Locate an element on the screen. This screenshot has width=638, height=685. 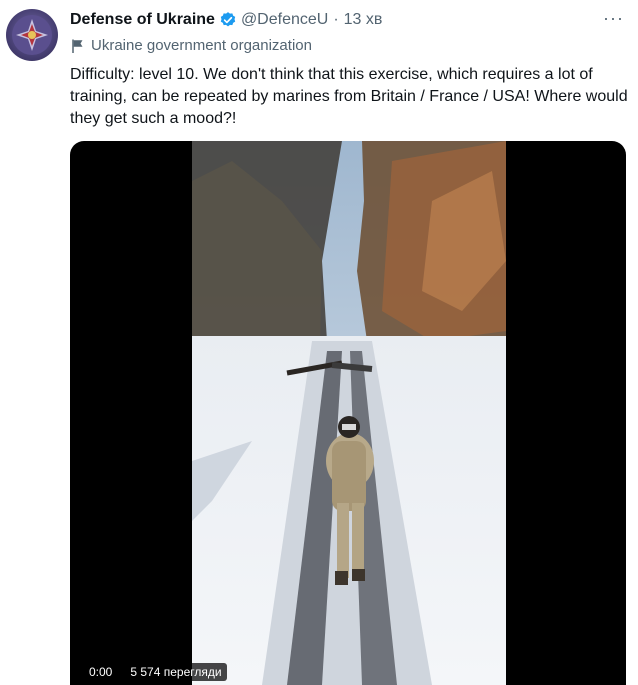
view-count: 5 574 перегляди is located at coordinates (176, 672).